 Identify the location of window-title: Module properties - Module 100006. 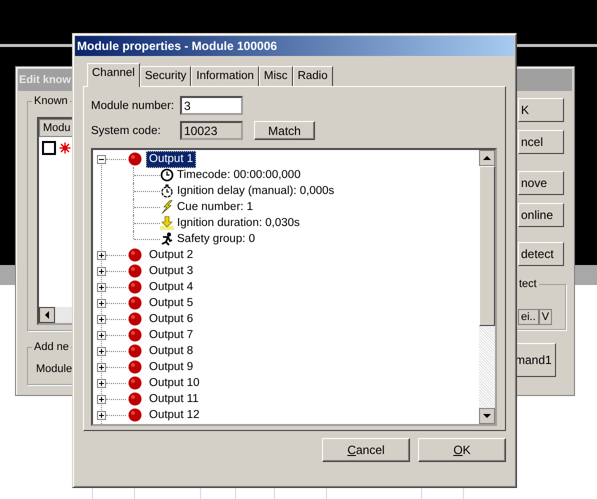
(294, 46).